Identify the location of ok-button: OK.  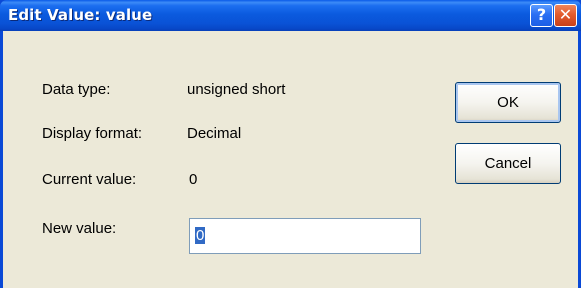
(508, 102).